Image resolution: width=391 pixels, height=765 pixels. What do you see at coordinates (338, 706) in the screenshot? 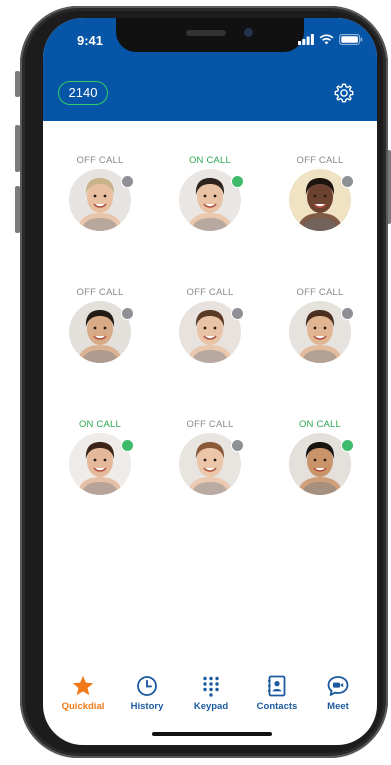
I see `tab-label: Meet` at bounding box center [338, 706].